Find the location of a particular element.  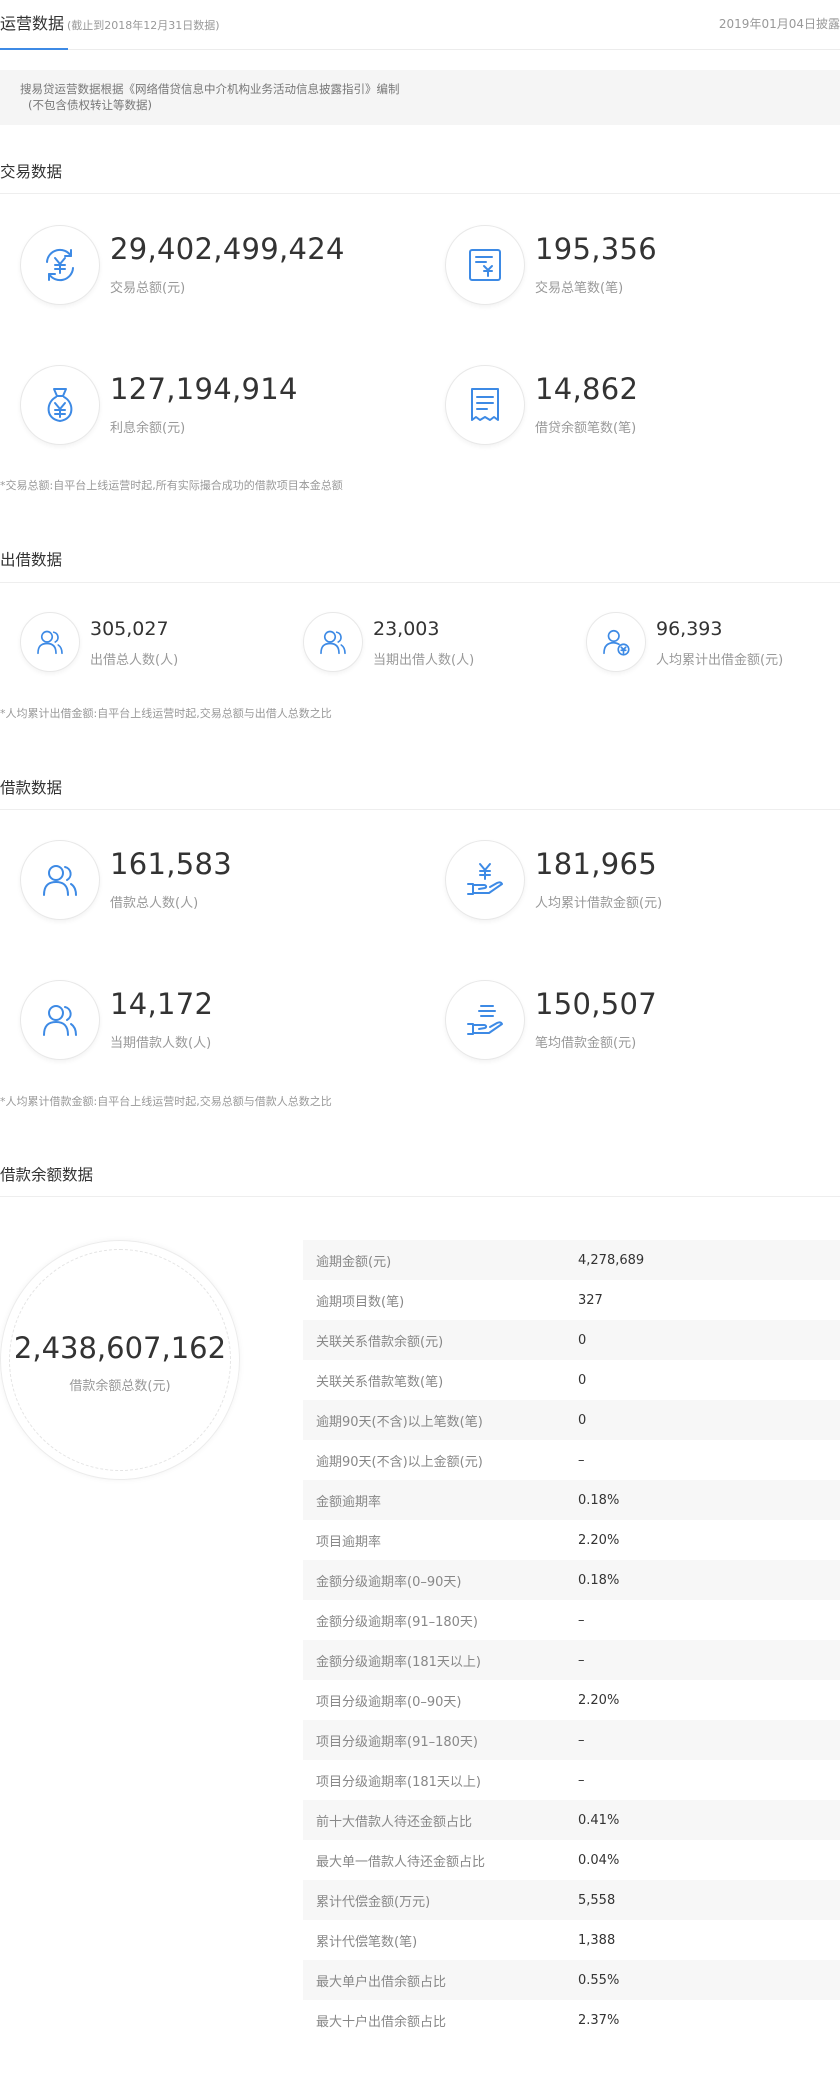

row-label: 关联关系借款笔数(笔) is located at coordinates (380, 1382).